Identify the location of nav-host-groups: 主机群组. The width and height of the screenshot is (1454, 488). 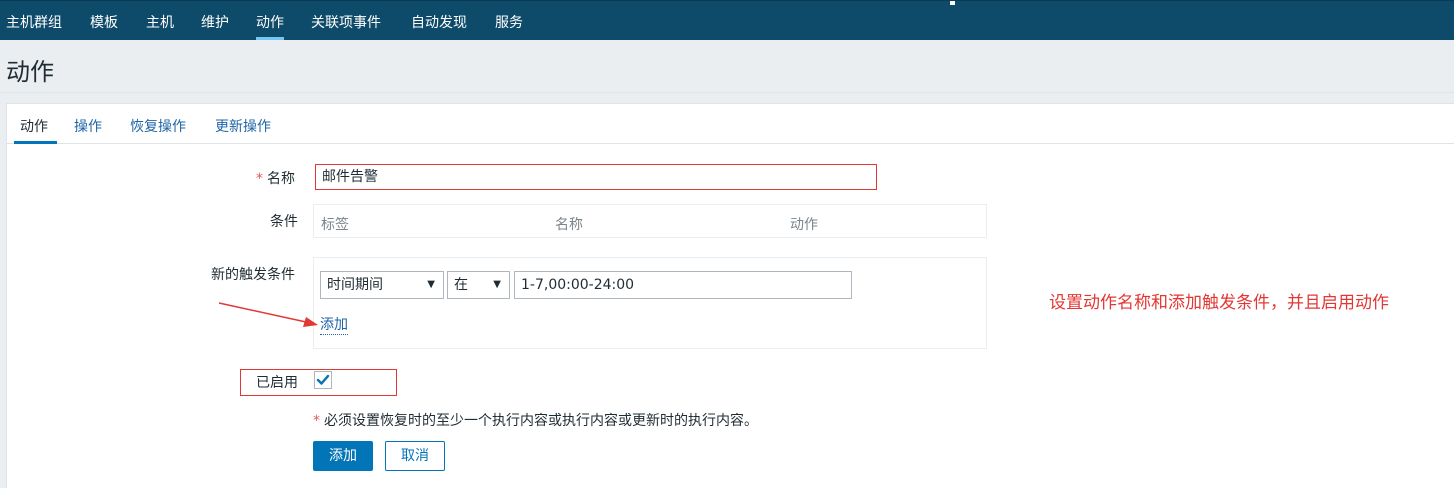
(34, 22).